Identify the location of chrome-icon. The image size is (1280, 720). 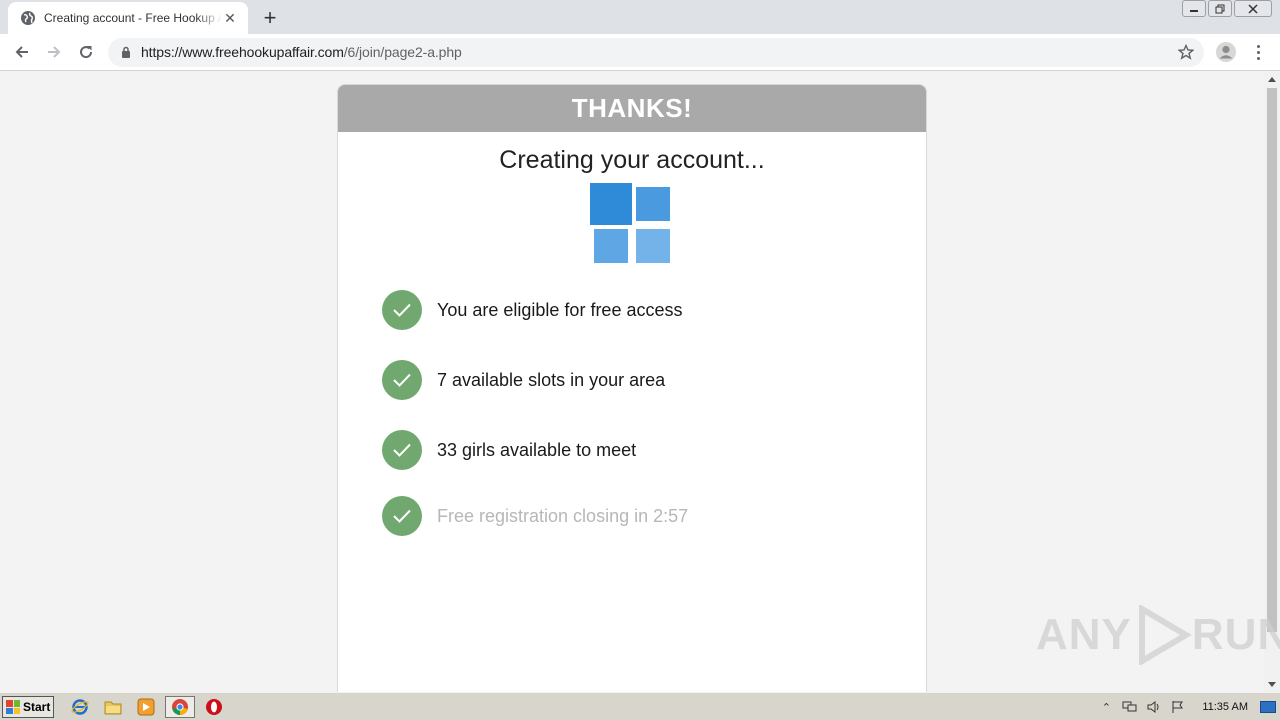
(180, 707).